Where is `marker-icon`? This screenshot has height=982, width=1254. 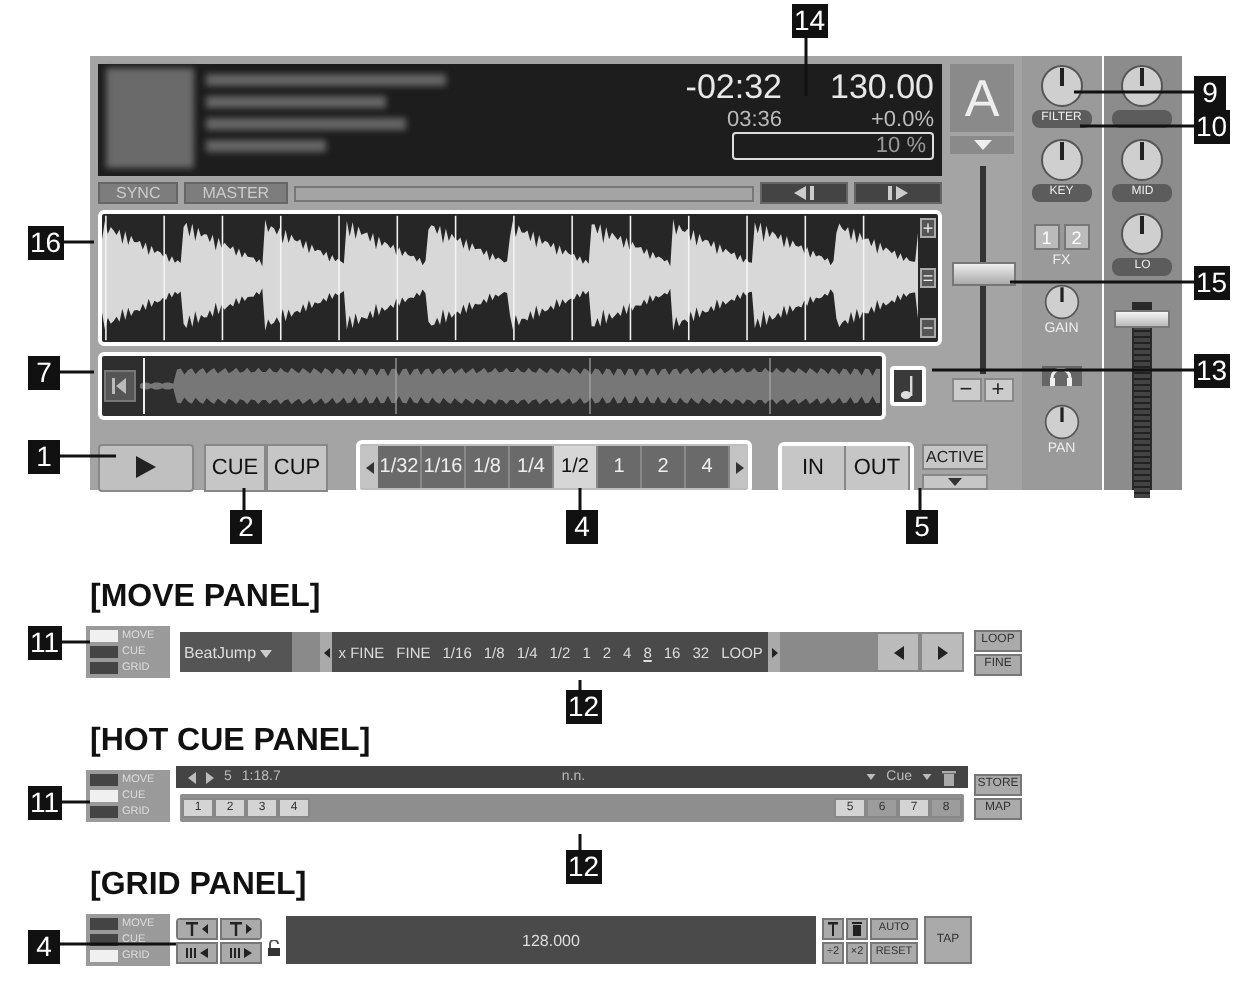 marker-icon is located at coordinates (833, 928).